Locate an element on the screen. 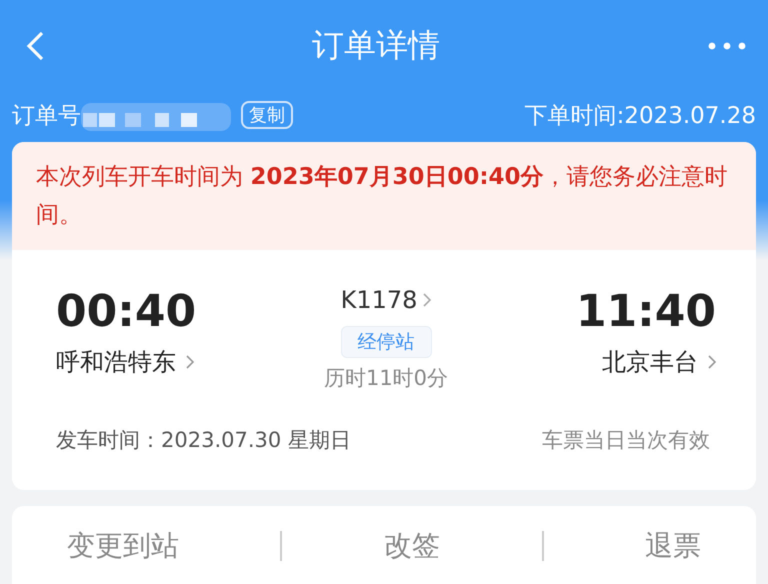 This screenshot has height=584, width=768. arrival-time: 11:40 is located at coordinates (646, 312).